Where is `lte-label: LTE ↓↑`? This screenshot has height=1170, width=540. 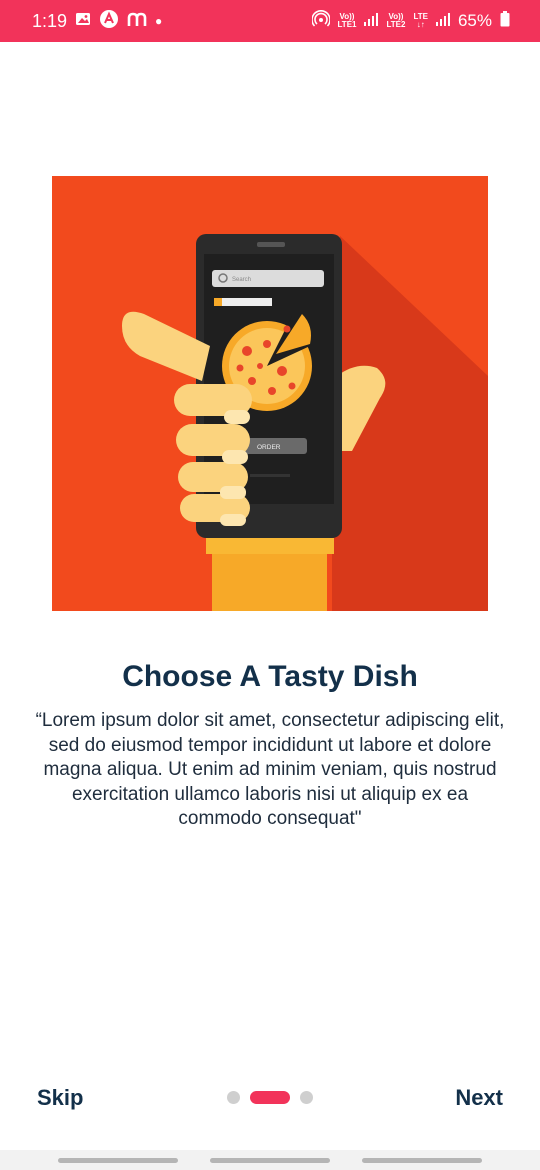 lte-label: LTE ↓↑ is located at coordinates (420, 20).